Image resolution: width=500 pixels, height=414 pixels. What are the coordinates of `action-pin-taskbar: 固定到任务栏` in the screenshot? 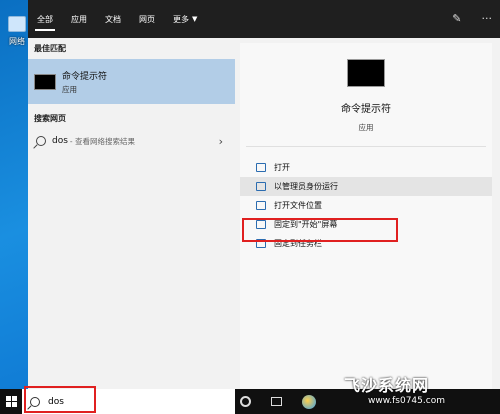 It's located at (366, 243).